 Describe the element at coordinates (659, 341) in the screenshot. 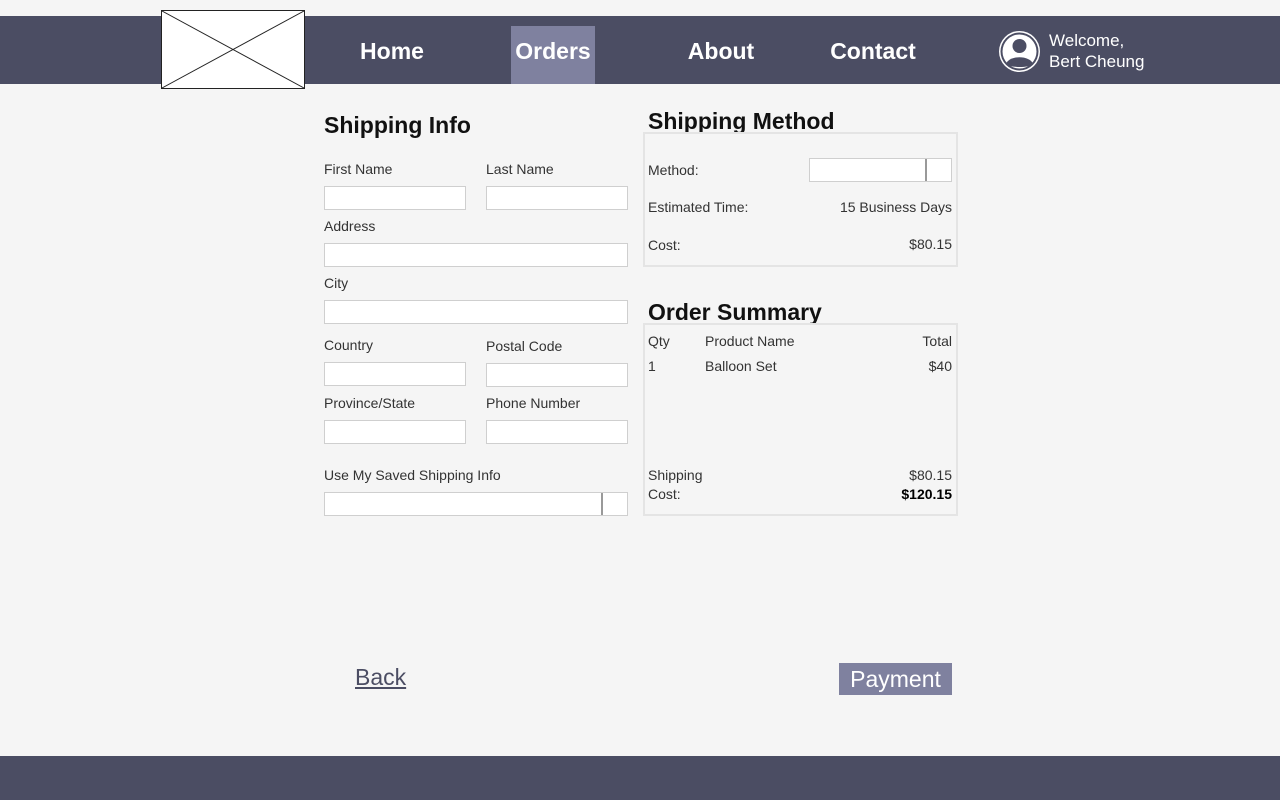

I see `qty-header: Qty` at that location.